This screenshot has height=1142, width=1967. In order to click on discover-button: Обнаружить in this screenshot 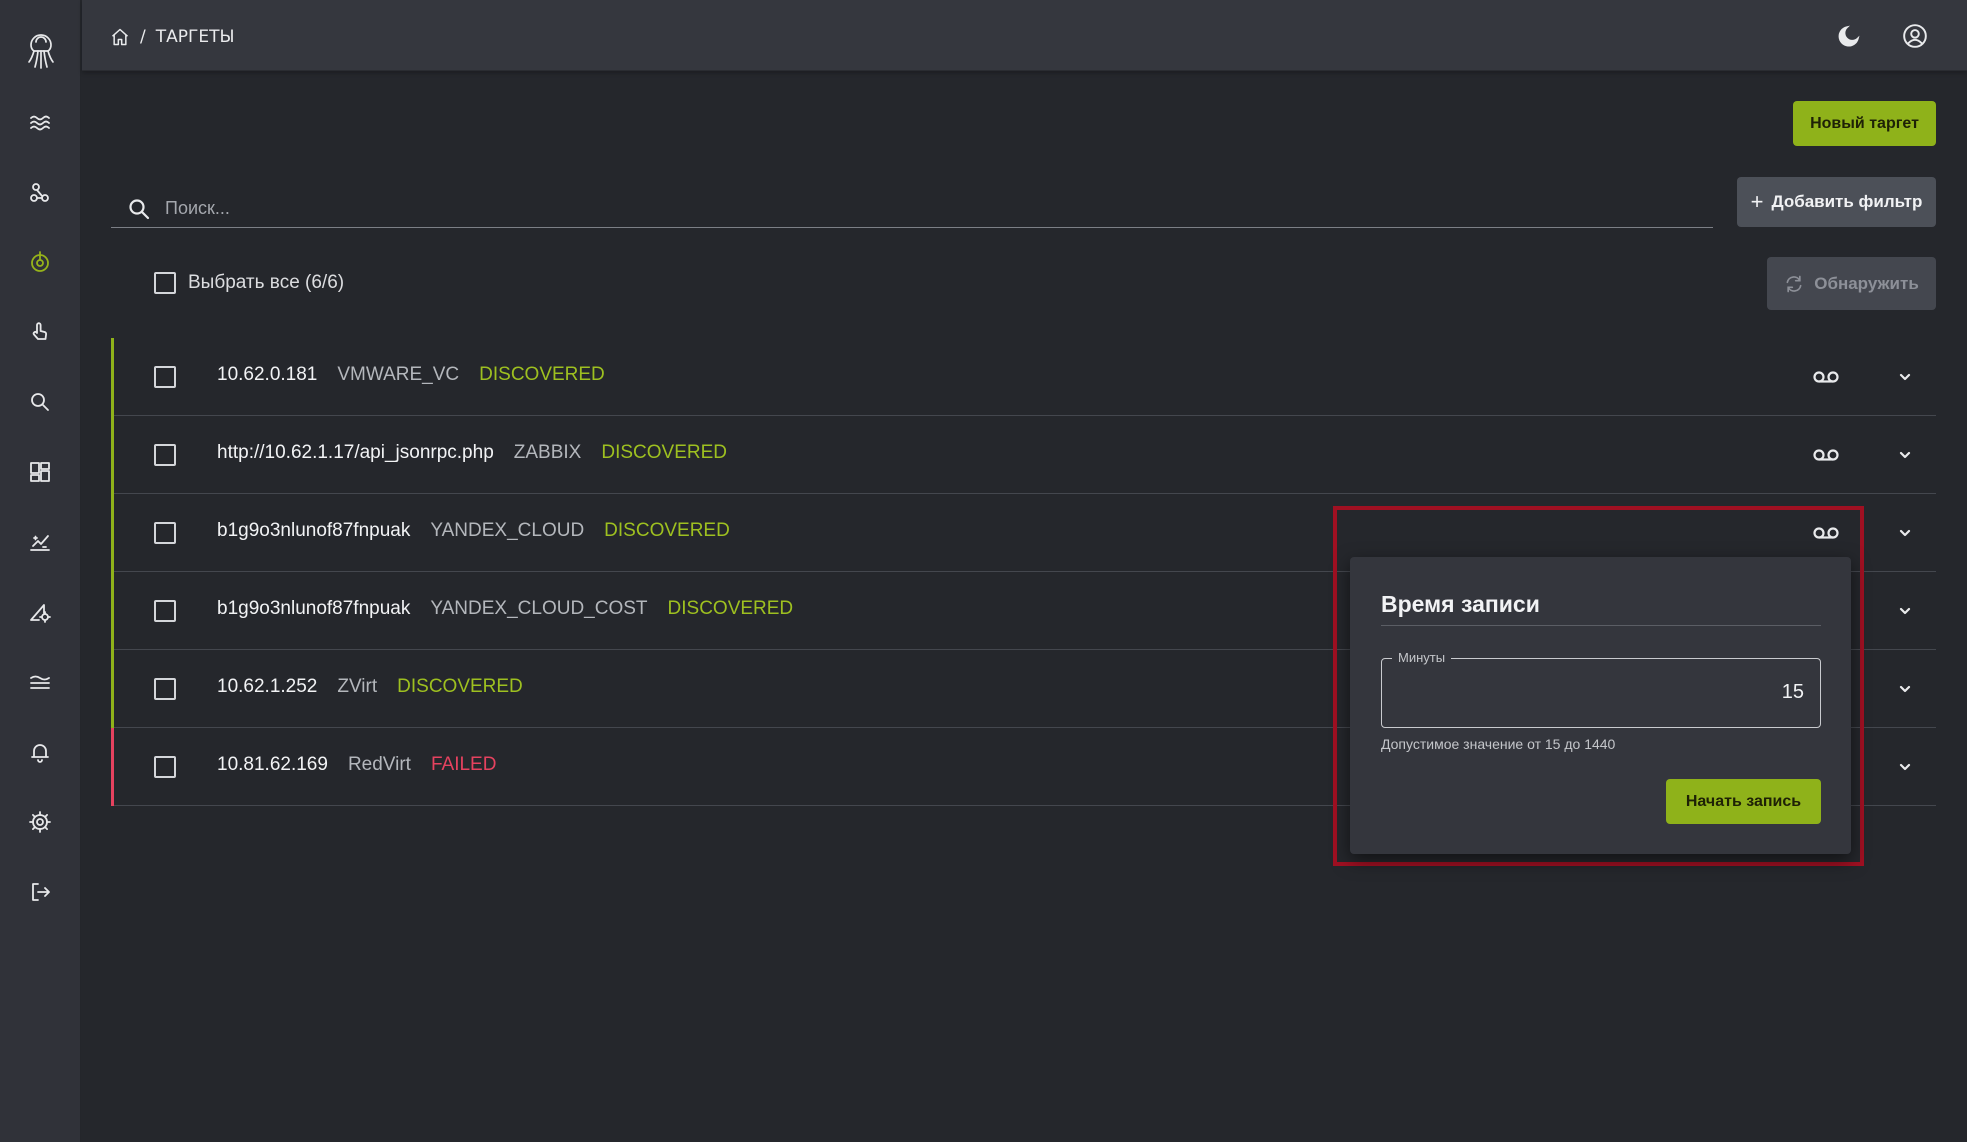, I will do `click(1851, 283)`.